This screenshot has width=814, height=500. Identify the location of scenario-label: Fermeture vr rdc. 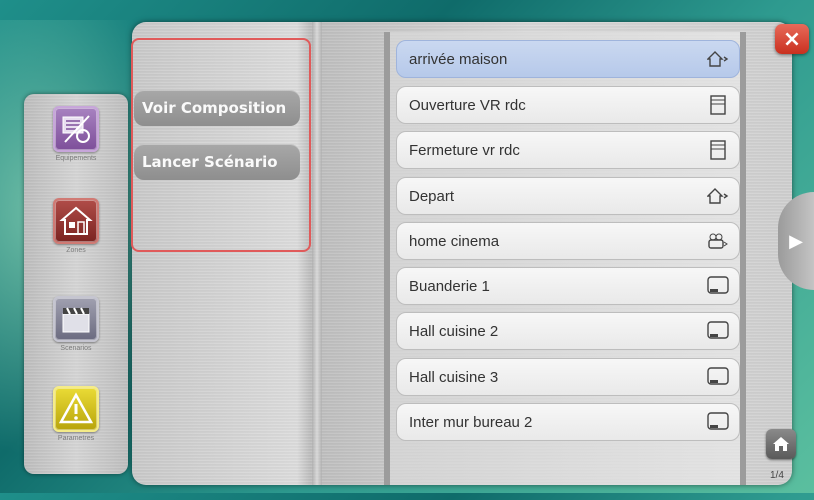
(464, 150).